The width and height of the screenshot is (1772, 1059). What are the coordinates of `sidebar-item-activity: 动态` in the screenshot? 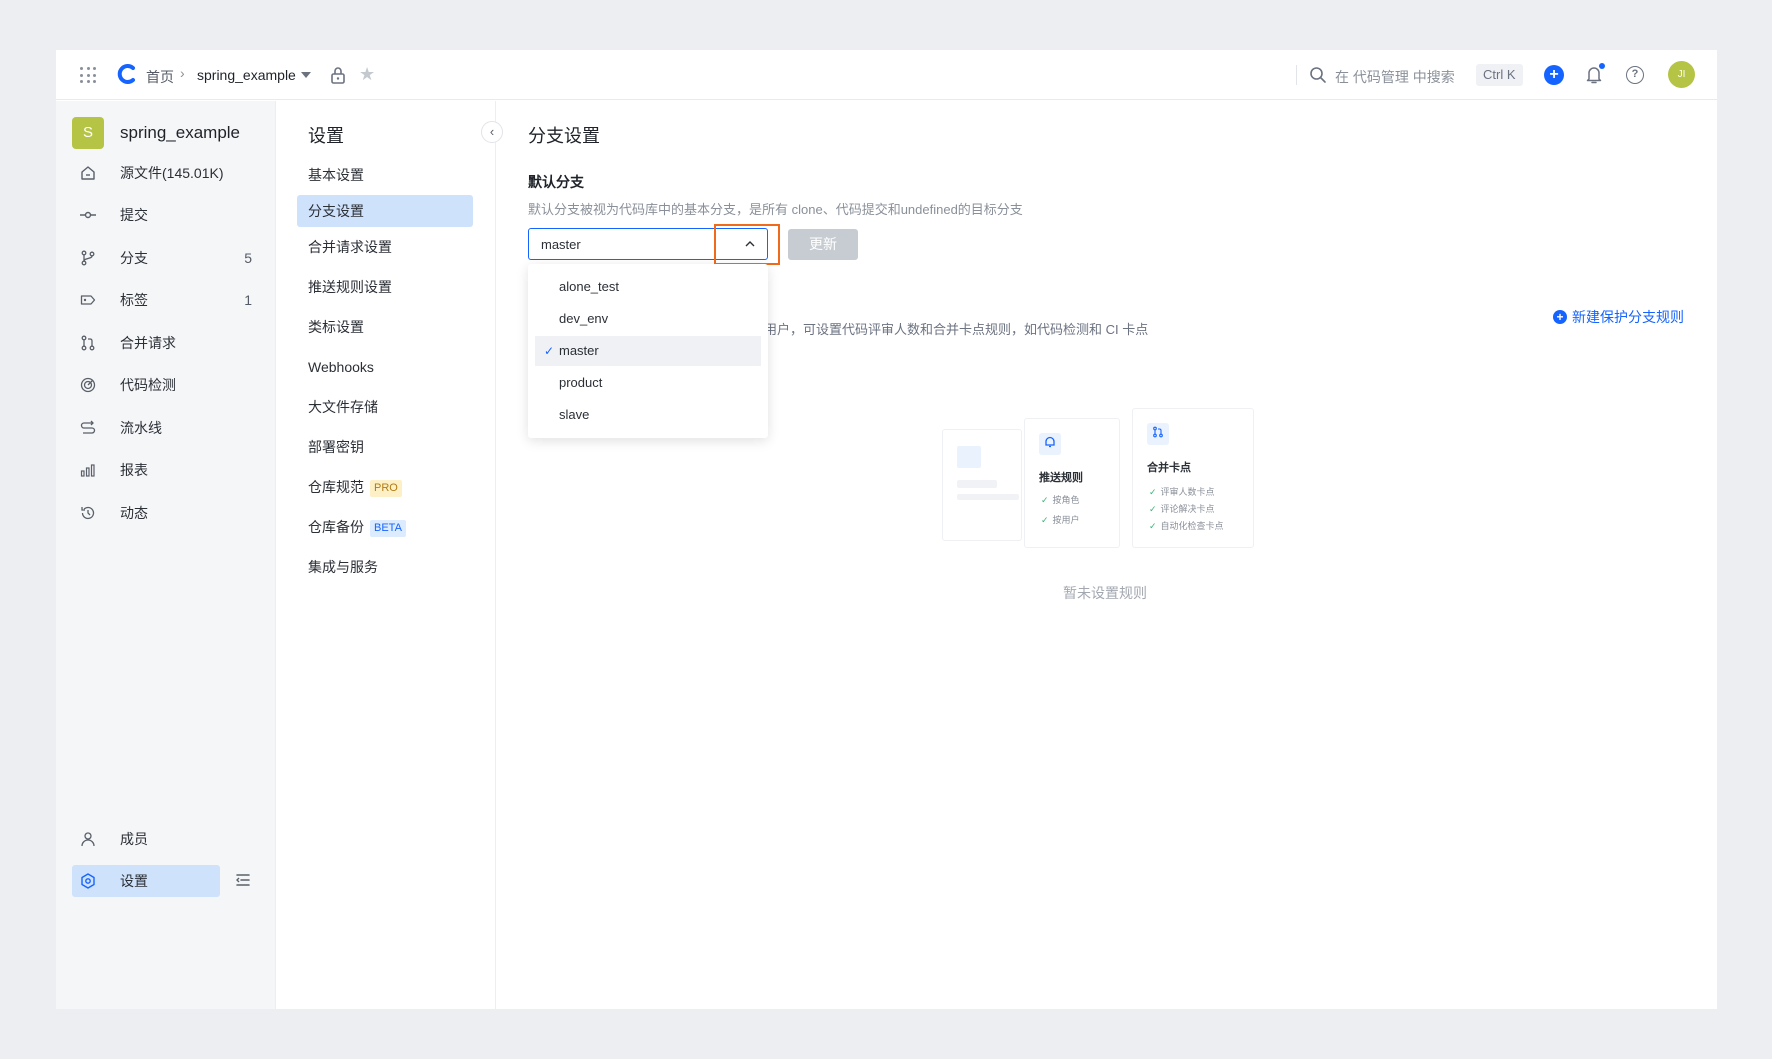 It's located at (166, 513).